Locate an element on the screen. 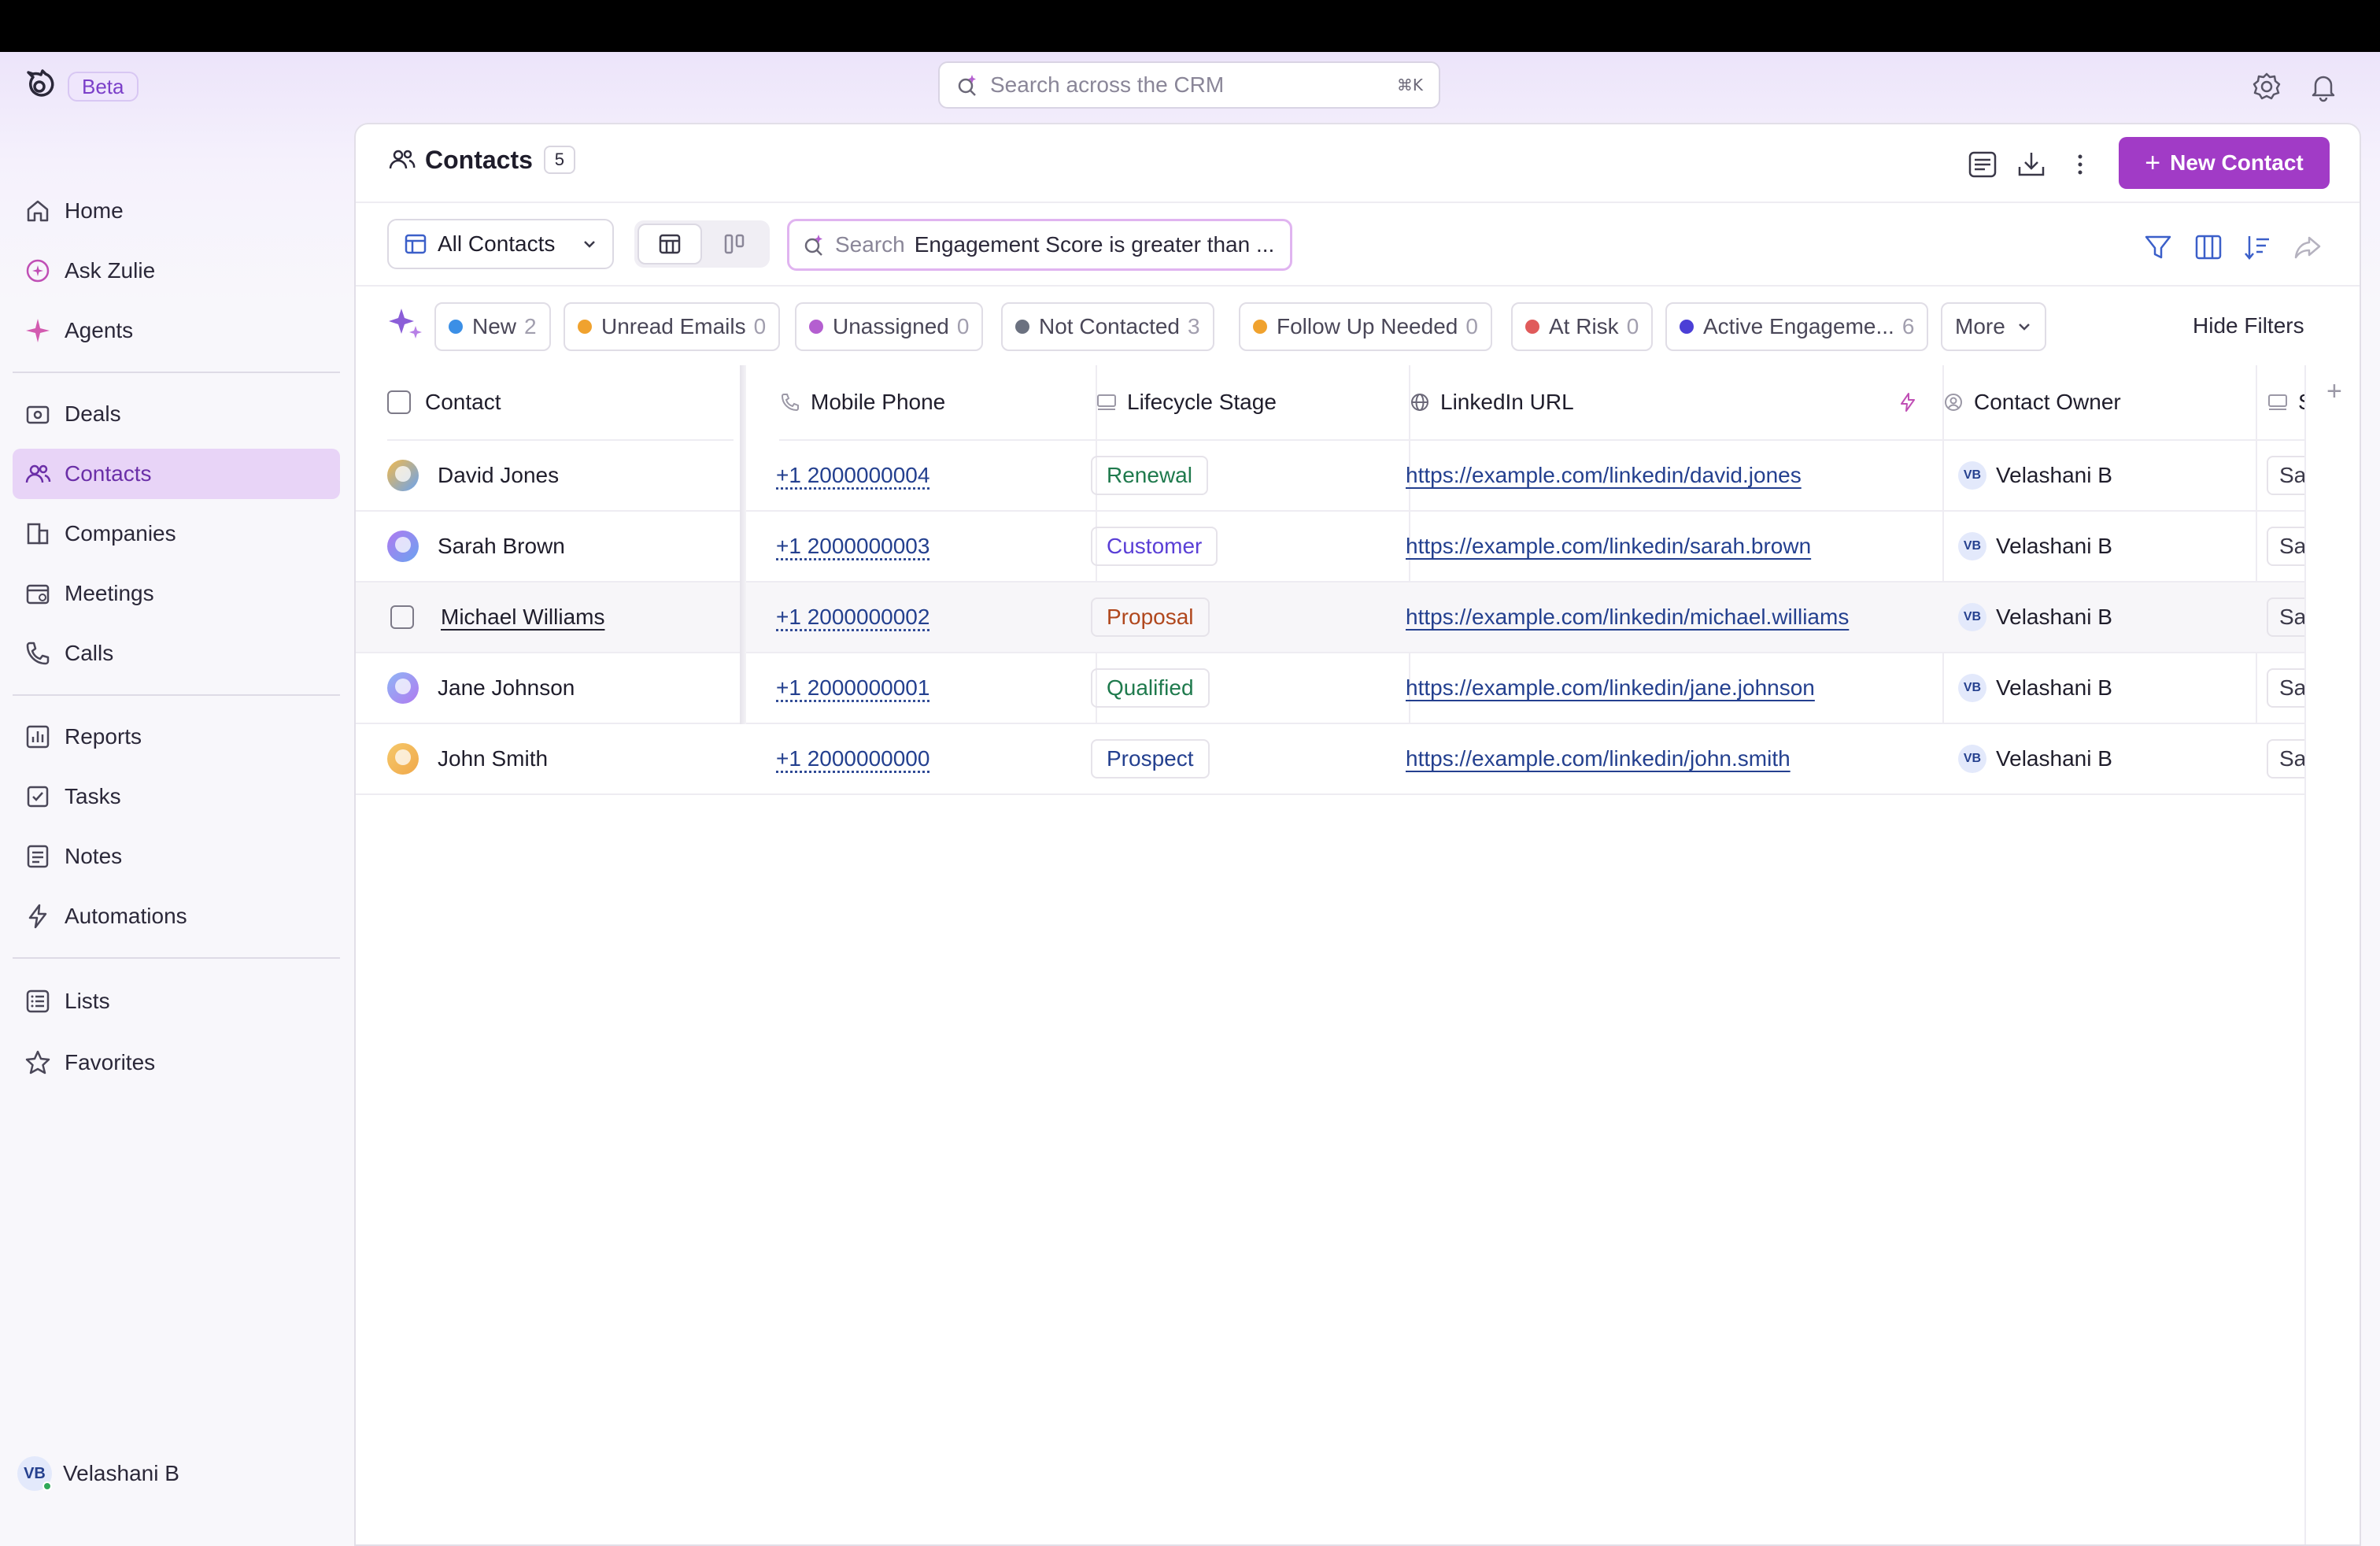 Image resolution: width=2380 pixels, height=1546 pixels. contact-name: David Jones is located at coordinates (498, 475).